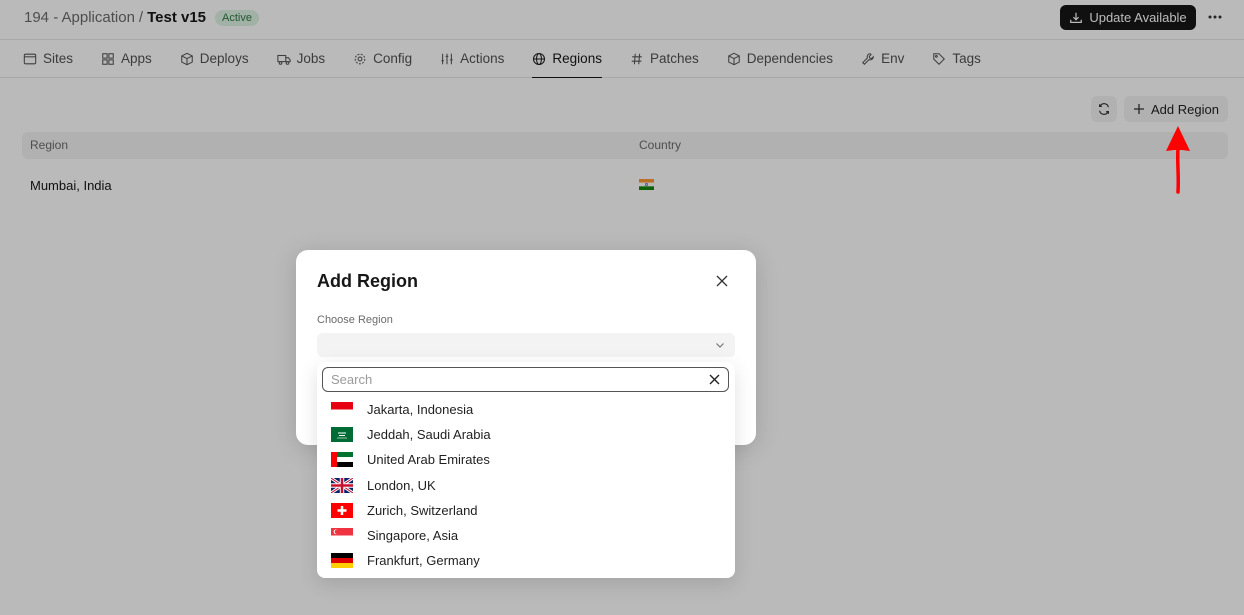  Describe the element at coordinates (342, 561) in the screenshot. I see `germany-flag-icon` at that location.